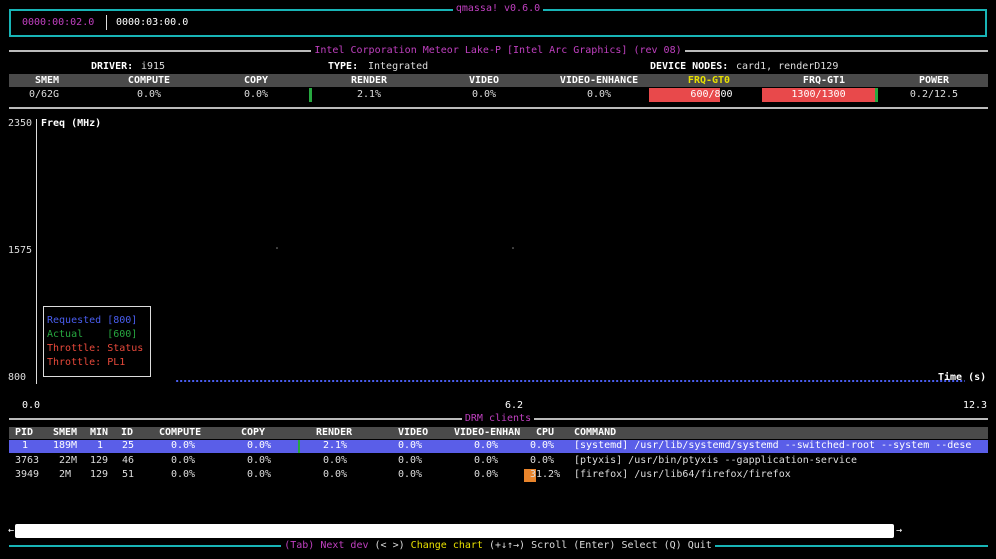 Image resolution: width=996 pixels, height=559 pixels. Describe the element at coordinates (31, 405) in the screenshot. I see `x-tick-start: 0.0` at that location.